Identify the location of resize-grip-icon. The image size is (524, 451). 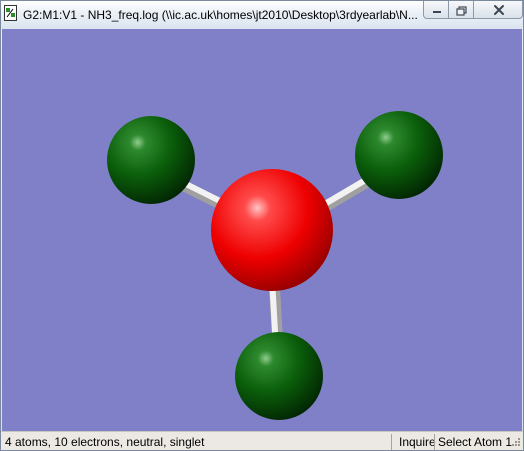
(515, 443).